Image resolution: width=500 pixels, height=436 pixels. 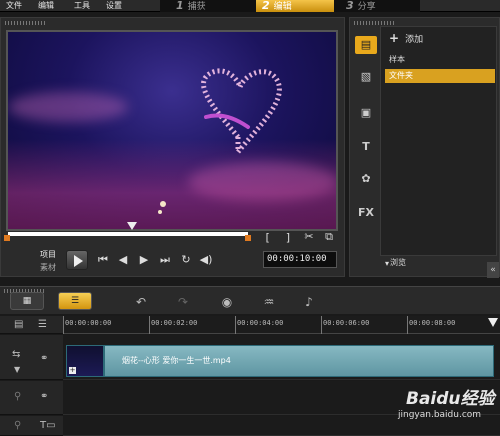 I want to click on zoom-fit-icon: ▤, so click(x=18, y=324).